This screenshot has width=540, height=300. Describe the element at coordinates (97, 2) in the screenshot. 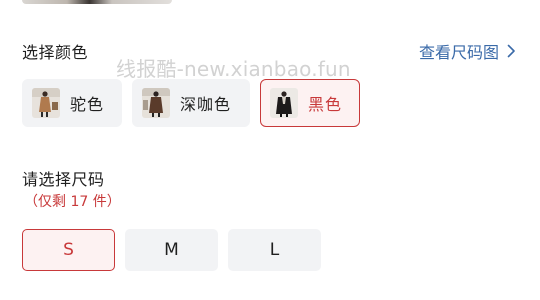

I see `product-image-strip` at that location.